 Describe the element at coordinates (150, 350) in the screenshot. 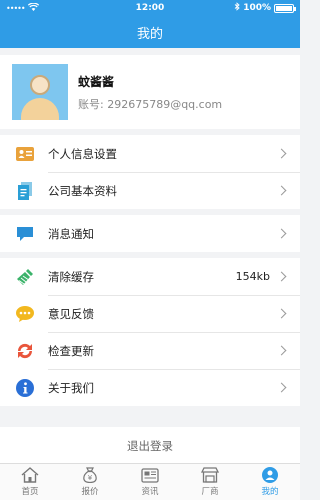

I see `settings-row: 检查更新` at that location.